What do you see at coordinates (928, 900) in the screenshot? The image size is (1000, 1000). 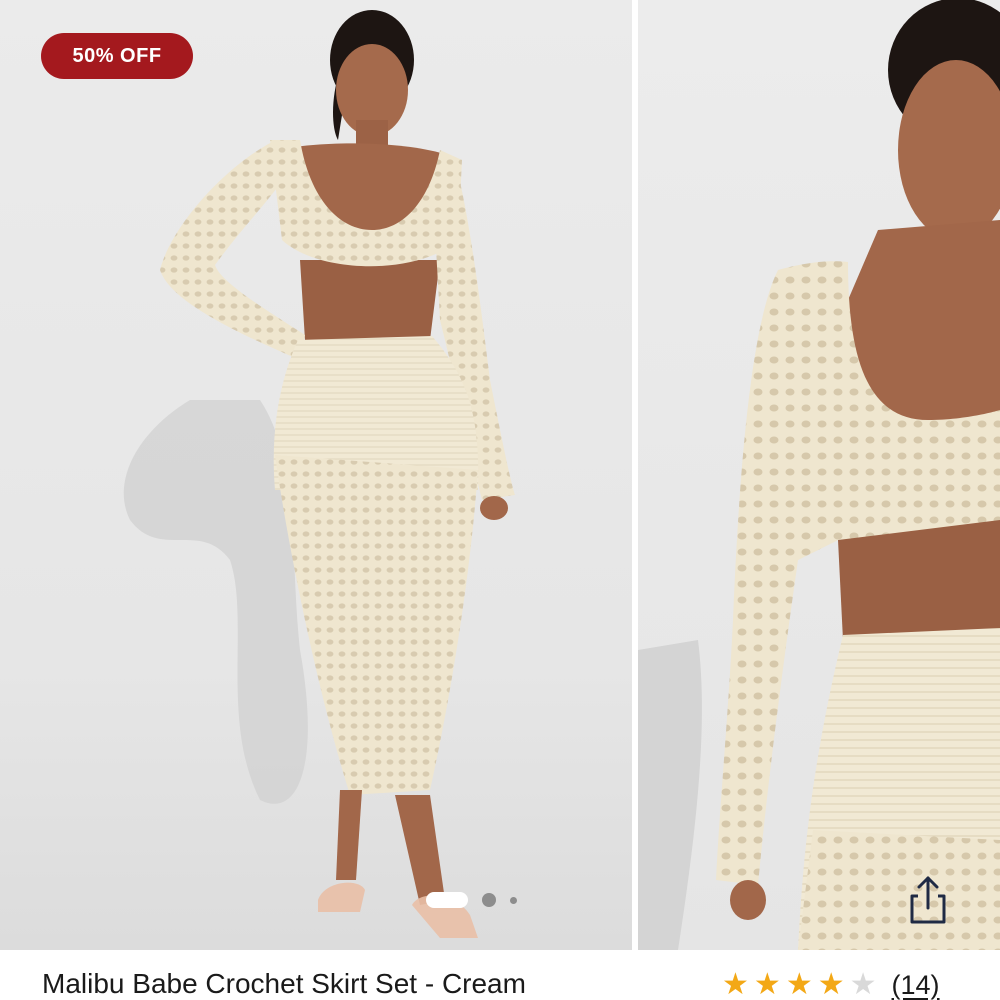 I see `share-icon` at bounding box center [928, 900].